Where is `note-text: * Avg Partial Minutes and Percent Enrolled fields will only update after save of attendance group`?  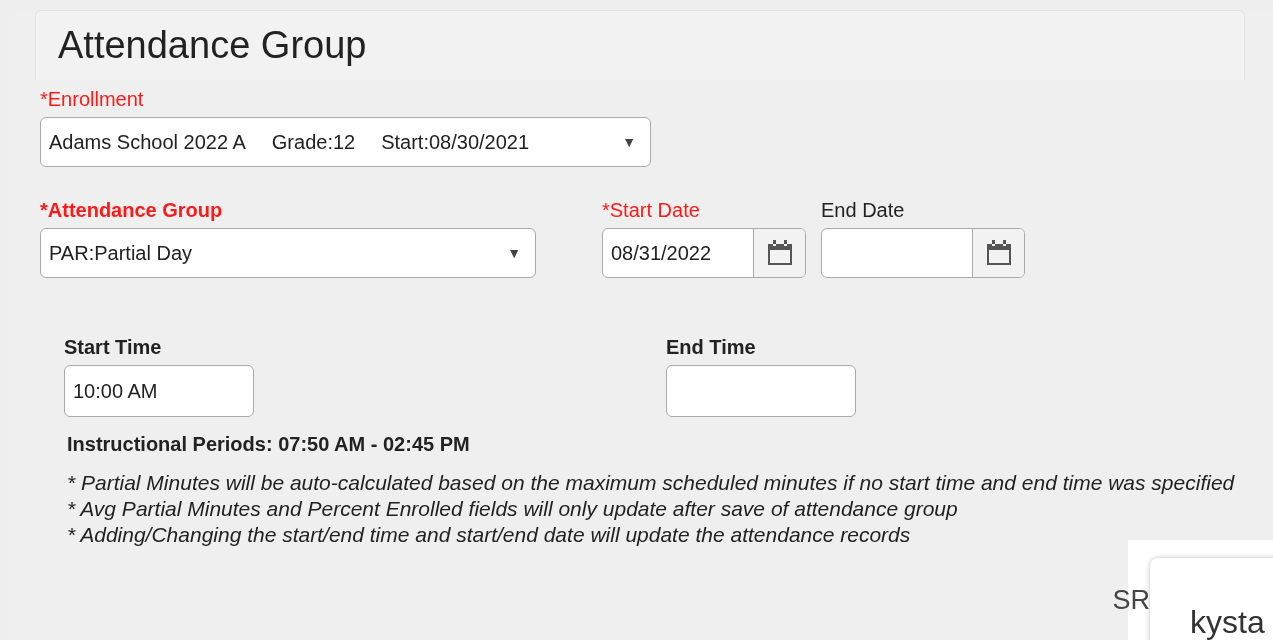 note-text: * Avg Partial Minutes and Percent Enrolled fields will only update after save of attendance group is located at coordinates (513, 509).